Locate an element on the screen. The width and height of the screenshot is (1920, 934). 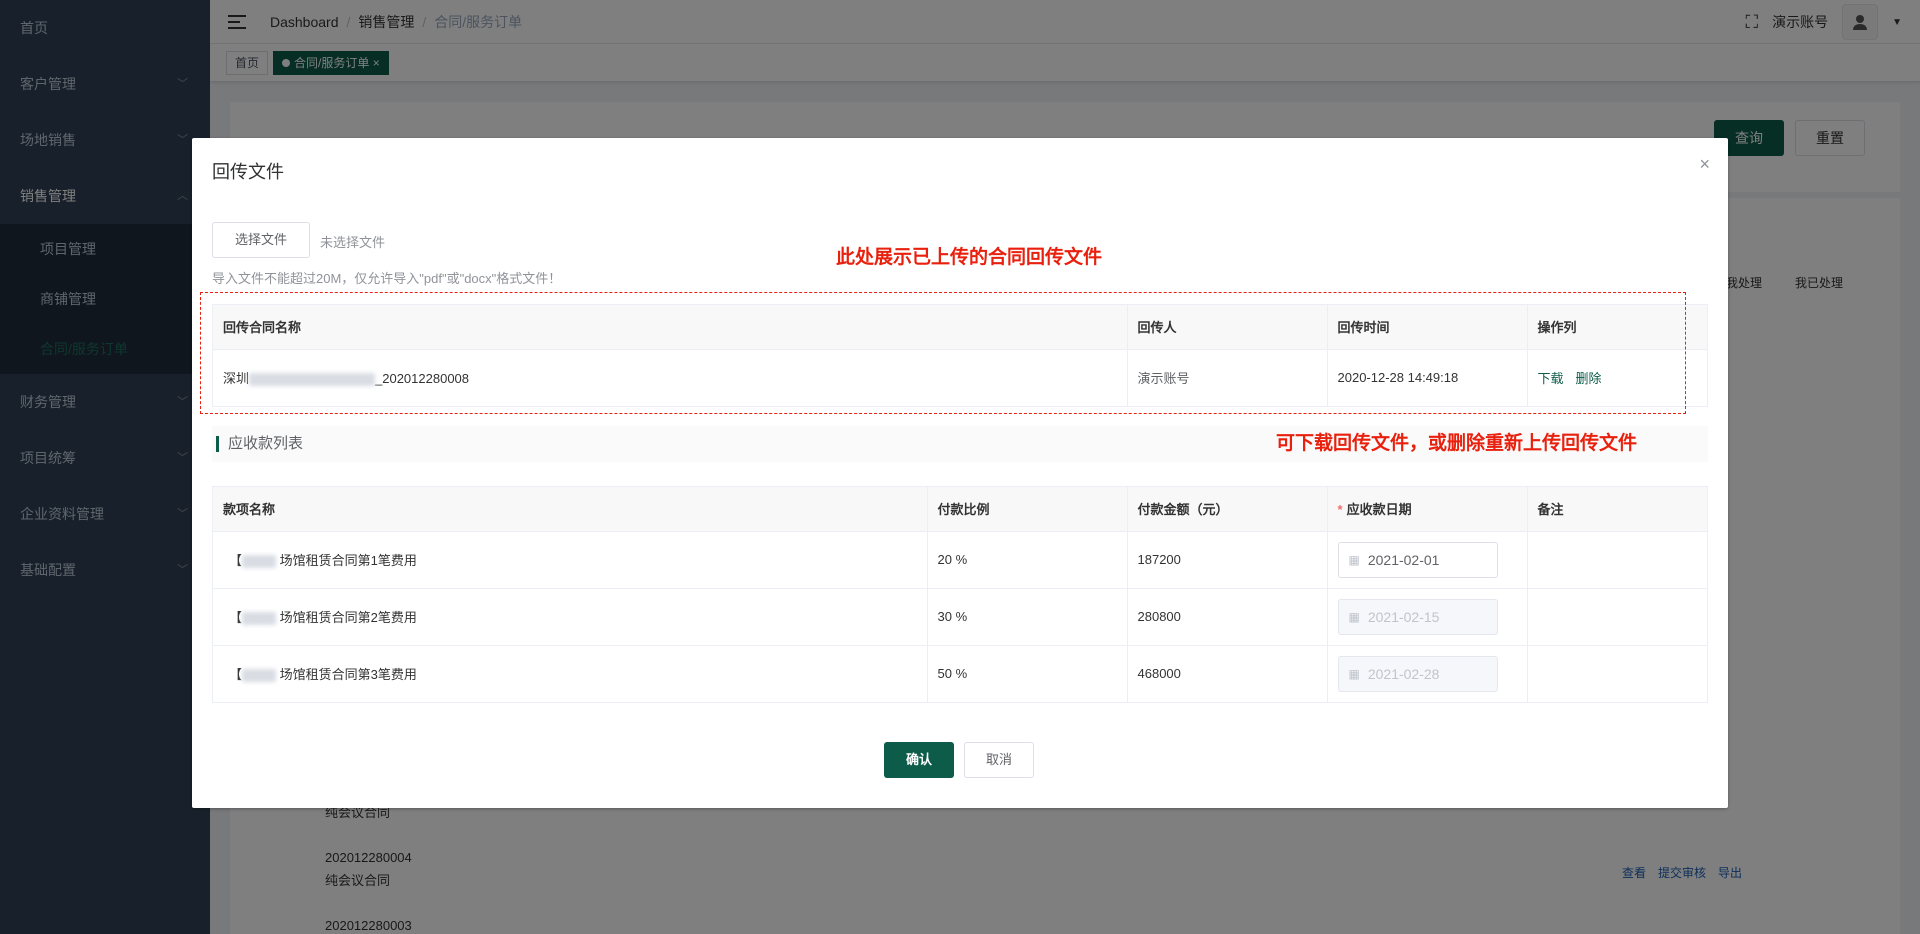
date-cell: ▦ 2021-02-28 is located at coordinates (1427, 674).